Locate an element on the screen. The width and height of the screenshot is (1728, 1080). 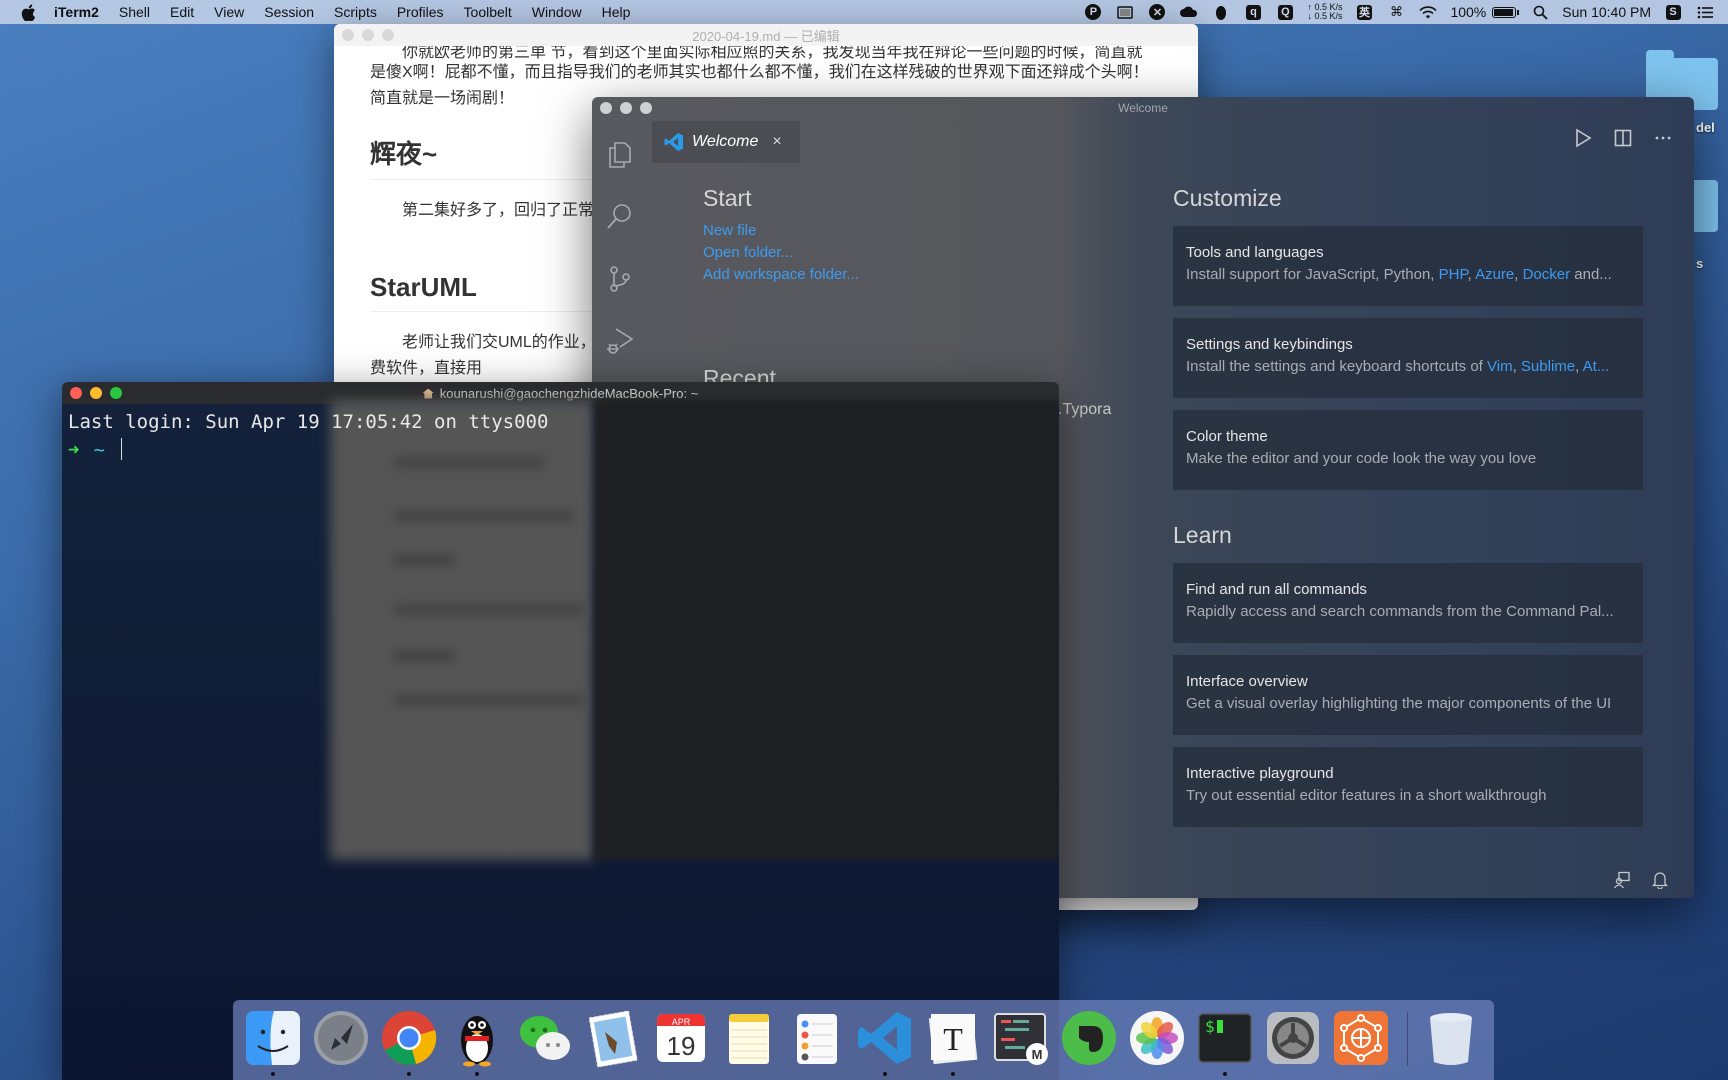
apple-menu-icon is located at coordinates (28, 12).